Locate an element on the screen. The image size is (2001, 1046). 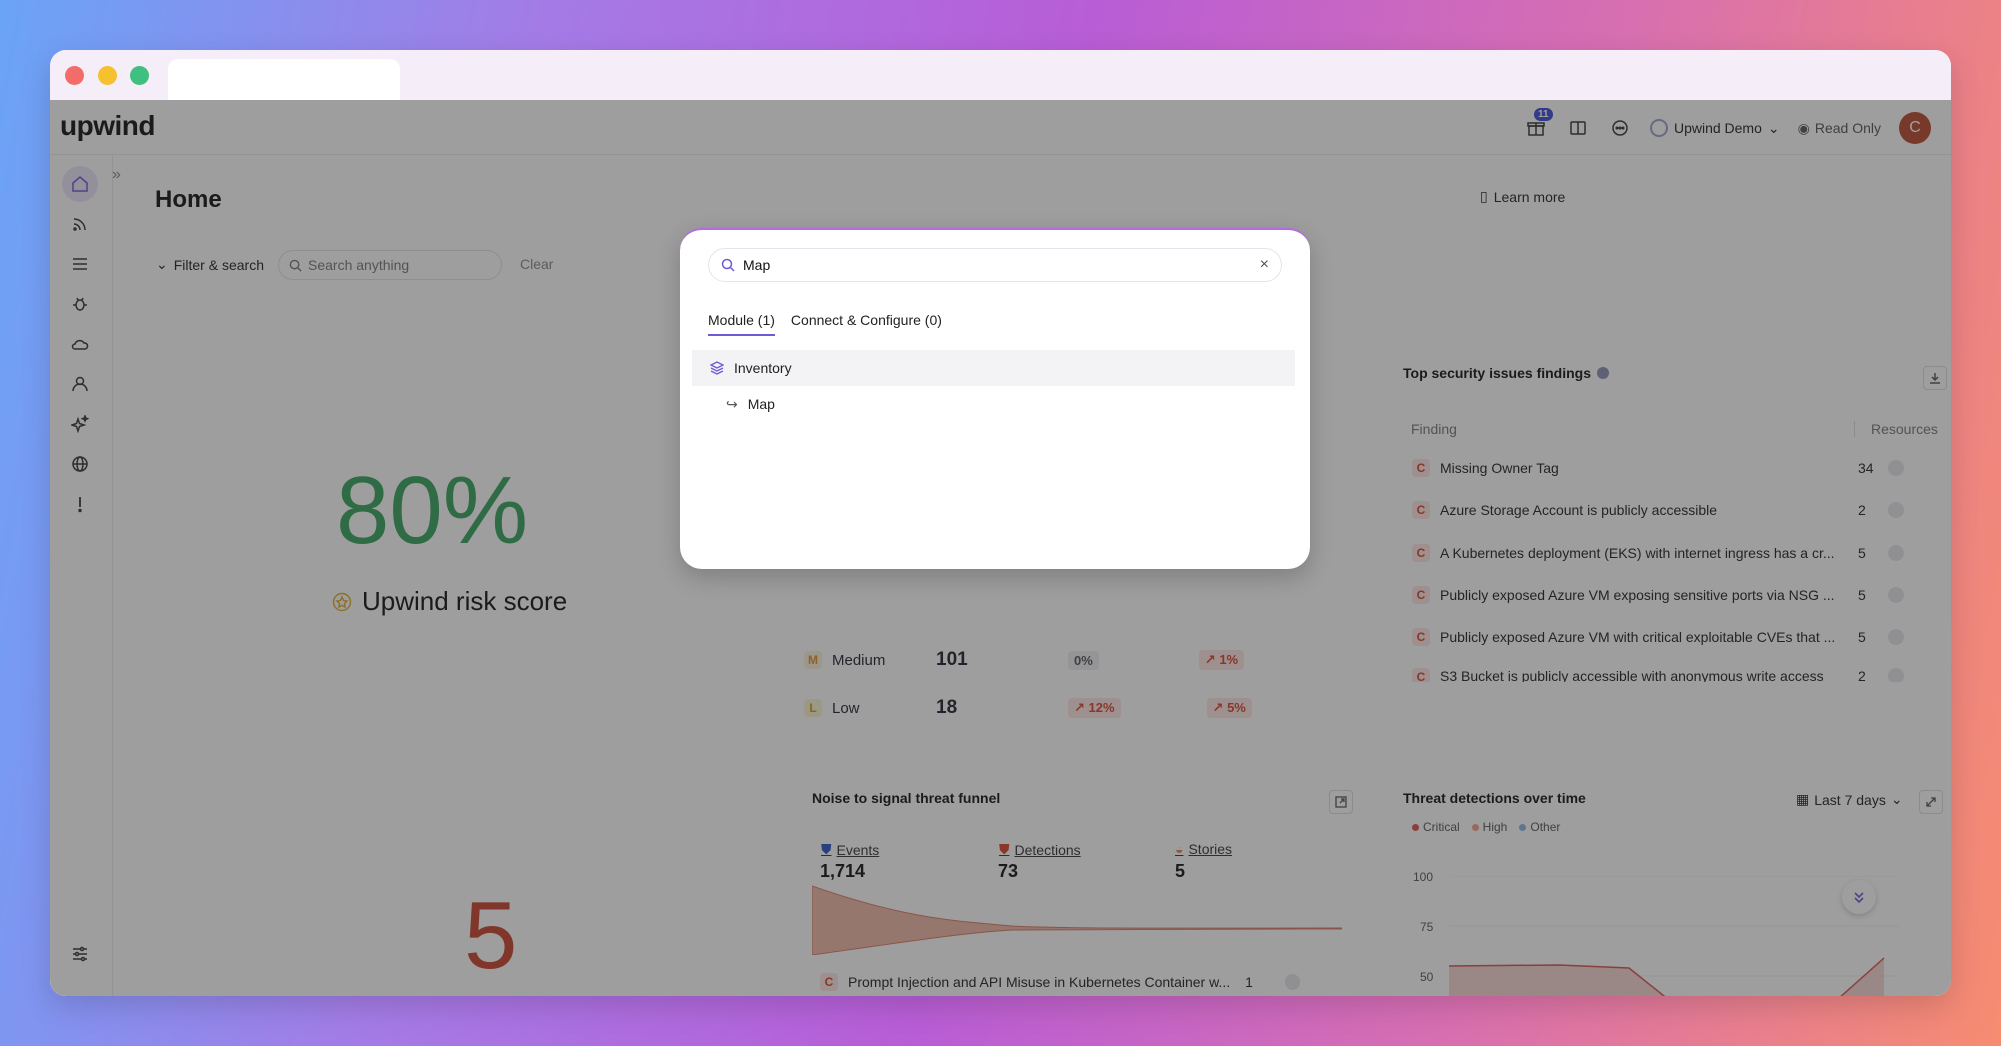
modal-tabs: Module (1) Connect & Configure (0) is located at coordinates (825, 324).